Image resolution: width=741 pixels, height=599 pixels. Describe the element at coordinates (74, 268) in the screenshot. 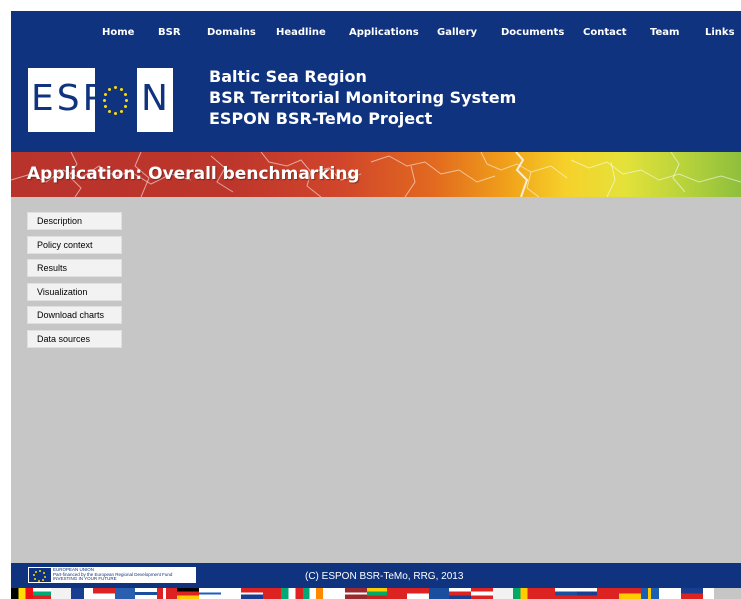

I see `sidebar-item-results: Results` at that location.